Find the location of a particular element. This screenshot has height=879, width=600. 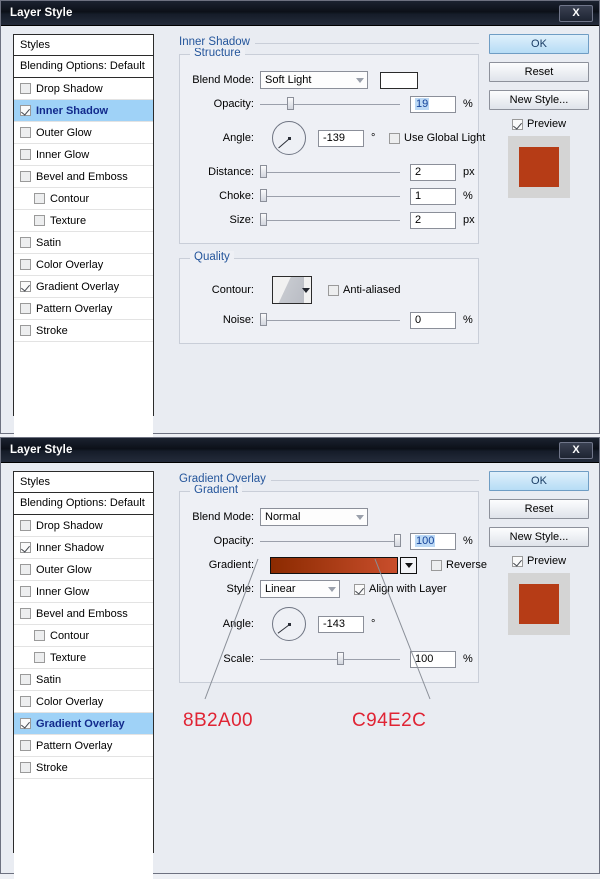

opacity-input: 19 is located at coordinates (433, 104).